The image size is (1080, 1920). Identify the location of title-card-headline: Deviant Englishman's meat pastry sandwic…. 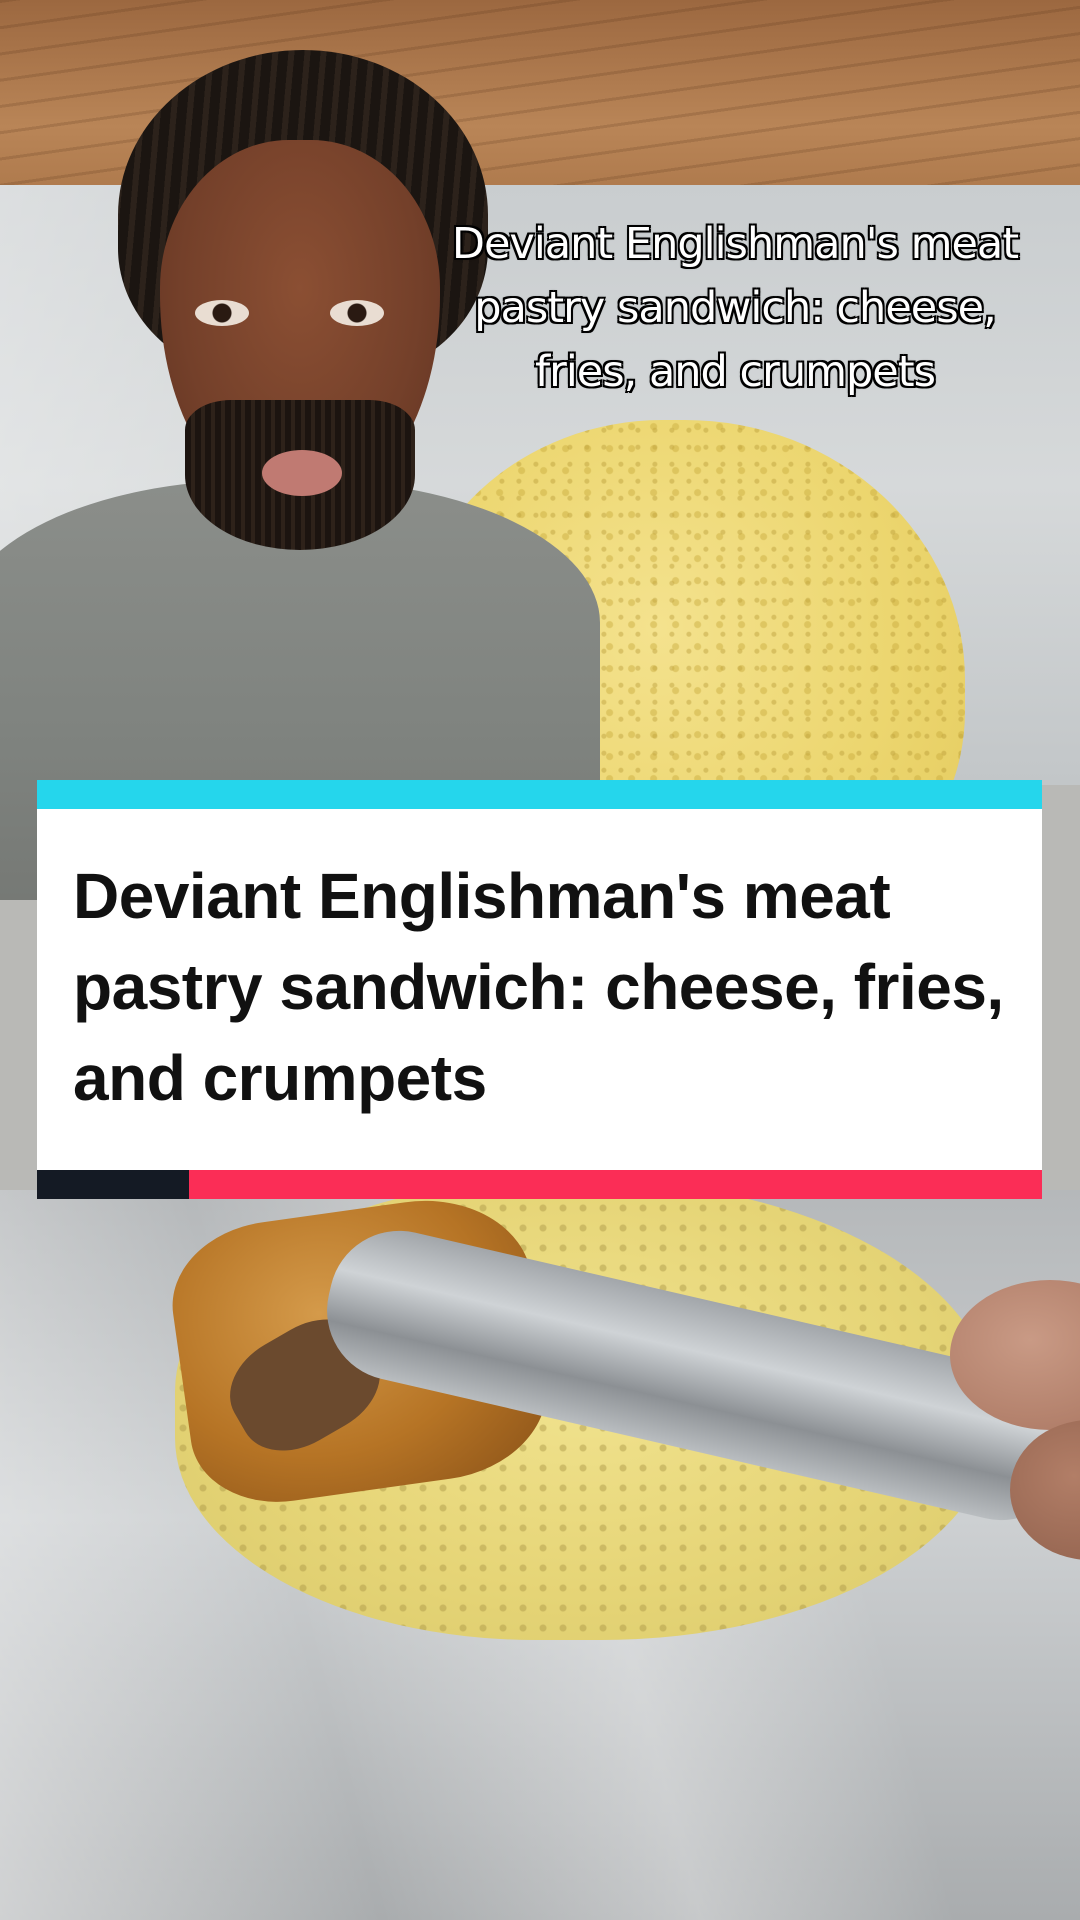
(538, 987).